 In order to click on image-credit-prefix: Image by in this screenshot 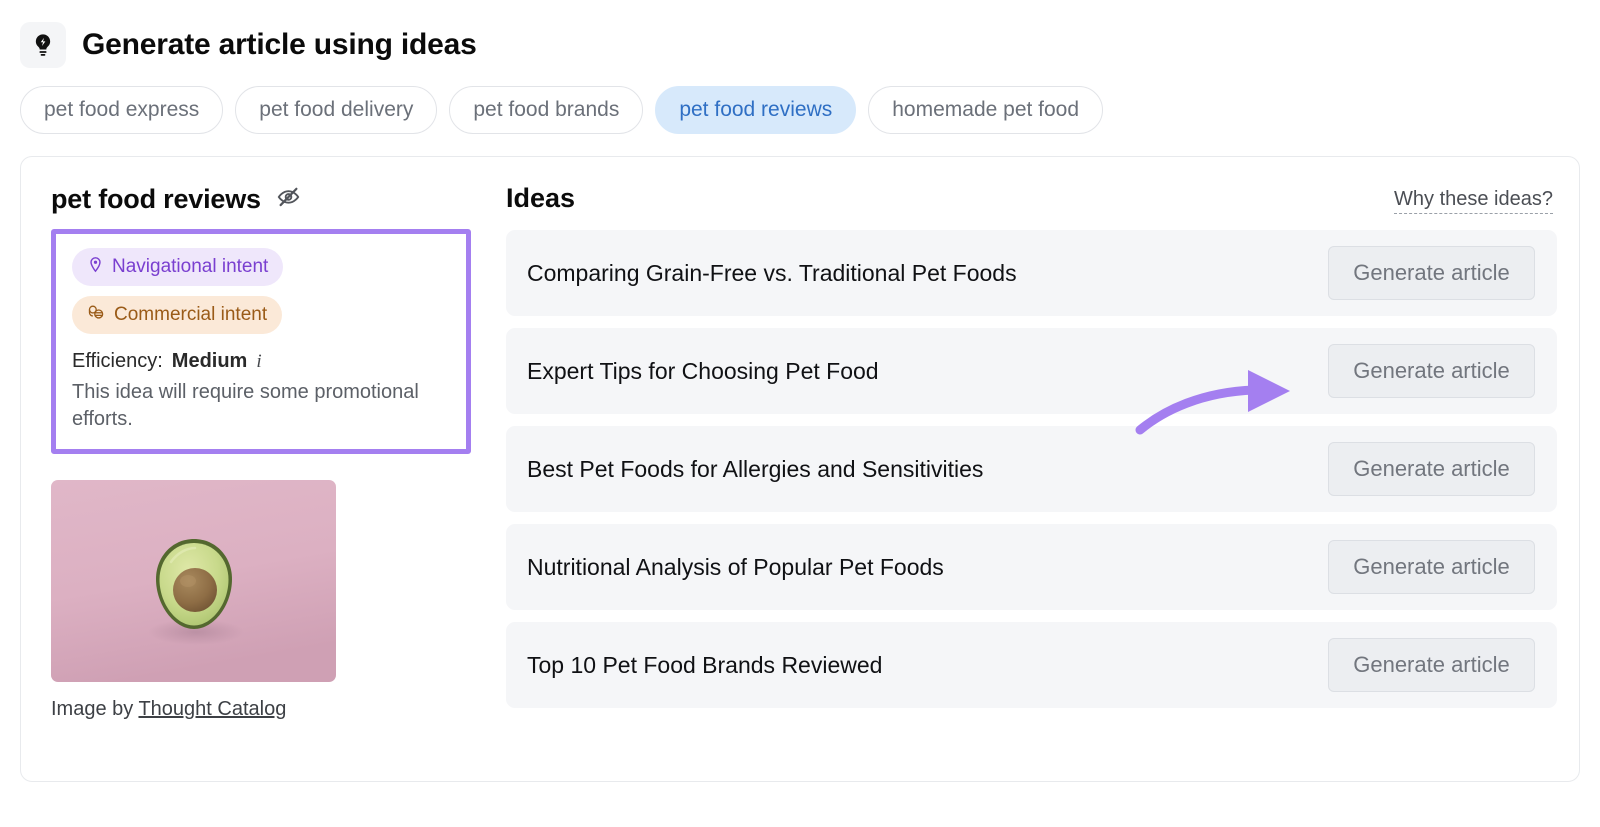, I will do `click(92, 709)`.